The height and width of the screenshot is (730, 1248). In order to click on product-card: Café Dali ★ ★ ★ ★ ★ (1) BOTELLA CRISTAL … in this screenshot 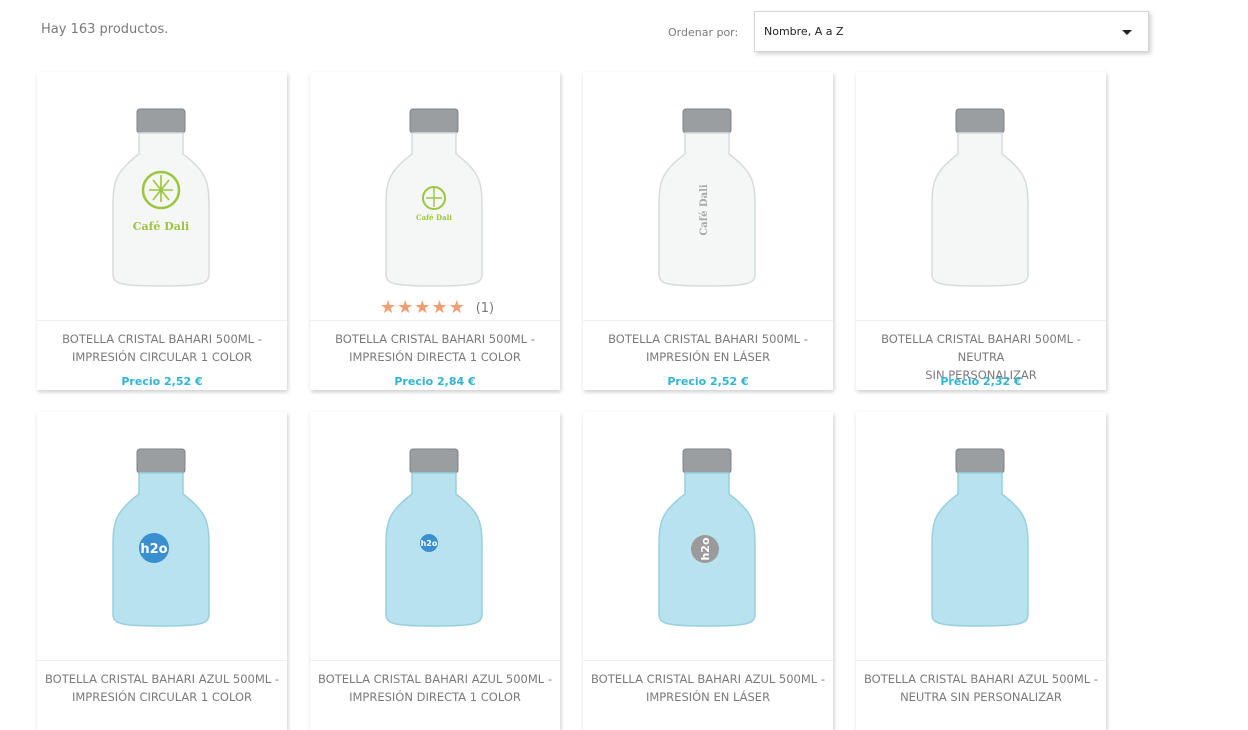, I will do `click(435, 231)`.